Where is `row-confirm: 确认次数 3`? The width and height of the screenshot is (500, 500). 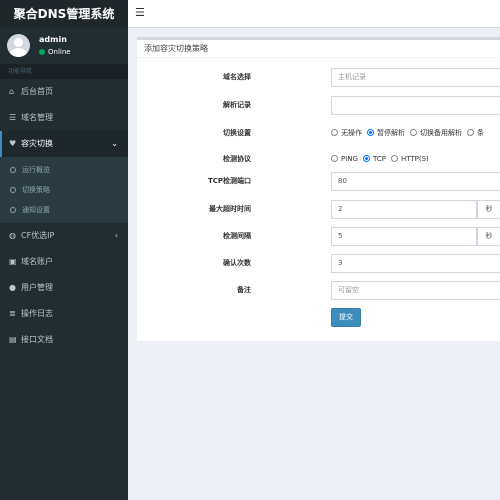
row-confirm: 确认次数 3 is located at coordinates (318, 263).